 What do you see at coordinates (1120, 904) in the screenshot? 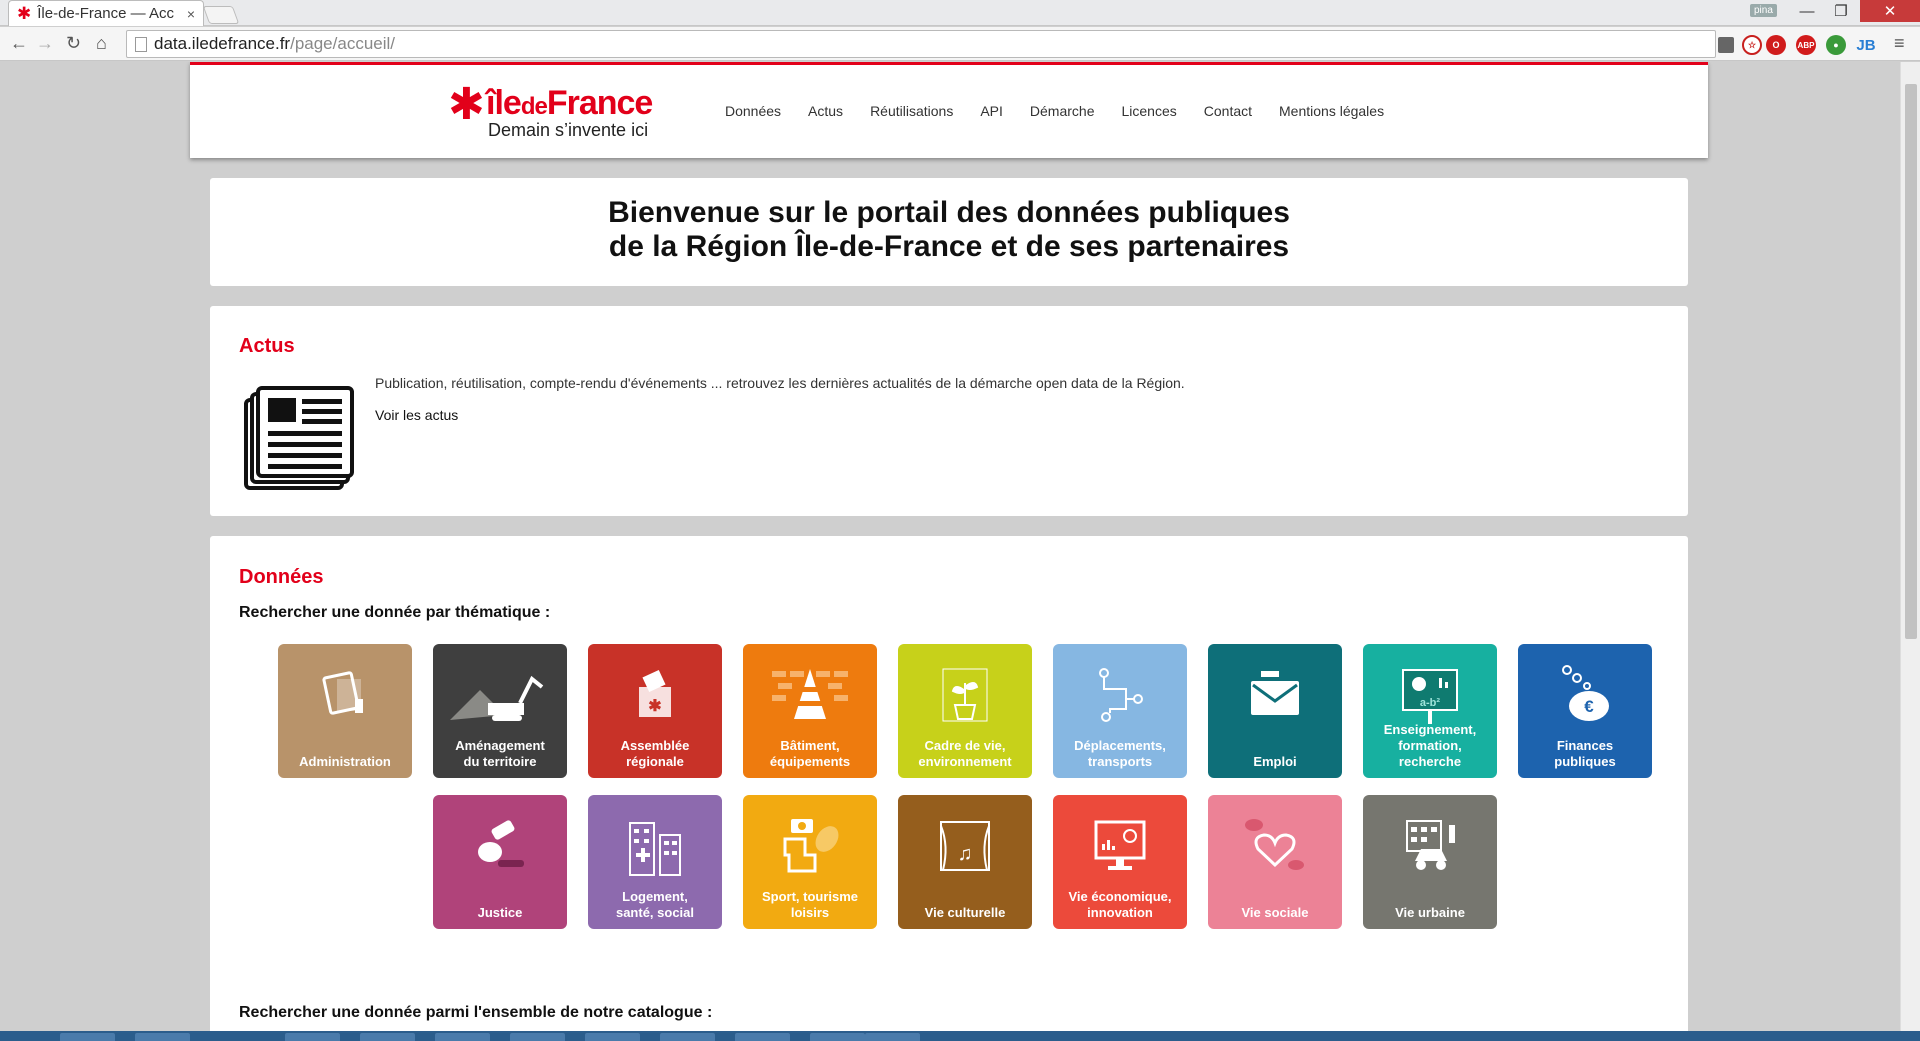
I see `theme-label: Vie économique, innovation` at bounding box center [1120, 904].